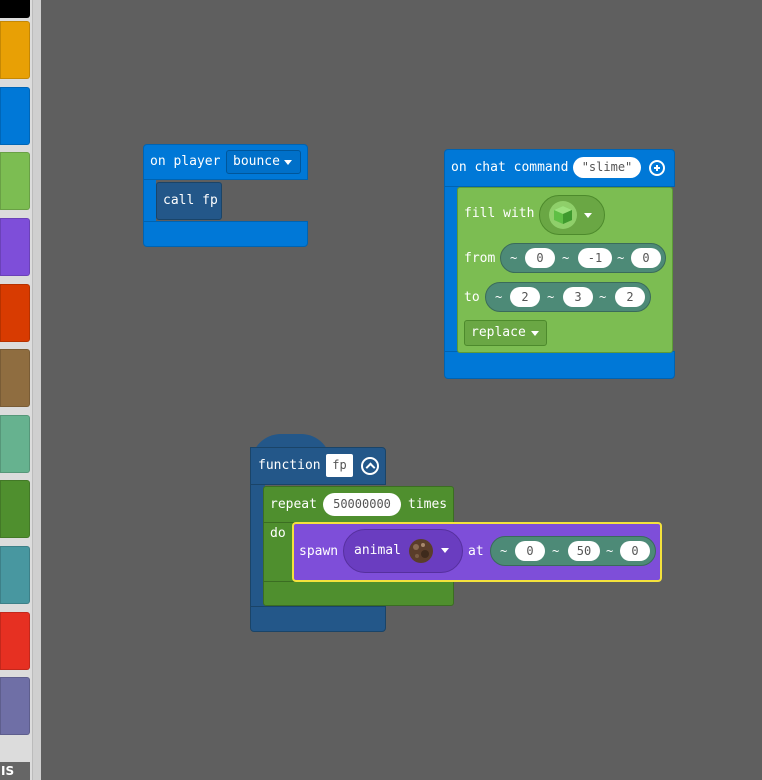 This screenshot has width=762, height=780. I want to click on from-position: ~ 0 ~ -1 ~ 0, so click(583, 258).